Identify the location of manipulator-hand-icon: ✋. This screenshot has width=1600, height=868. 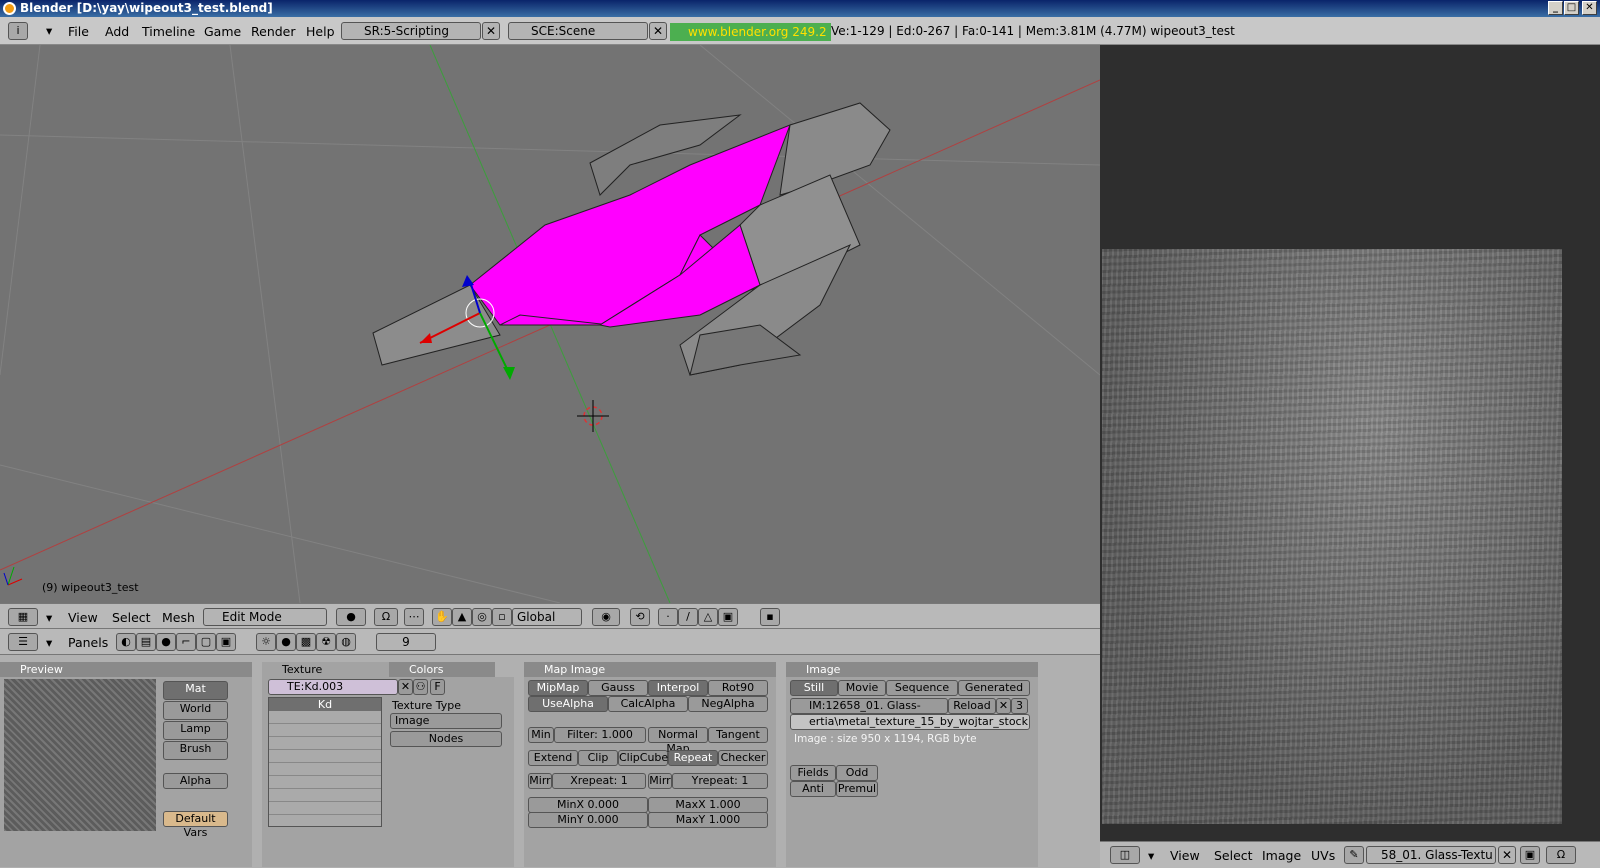
(442, 617).